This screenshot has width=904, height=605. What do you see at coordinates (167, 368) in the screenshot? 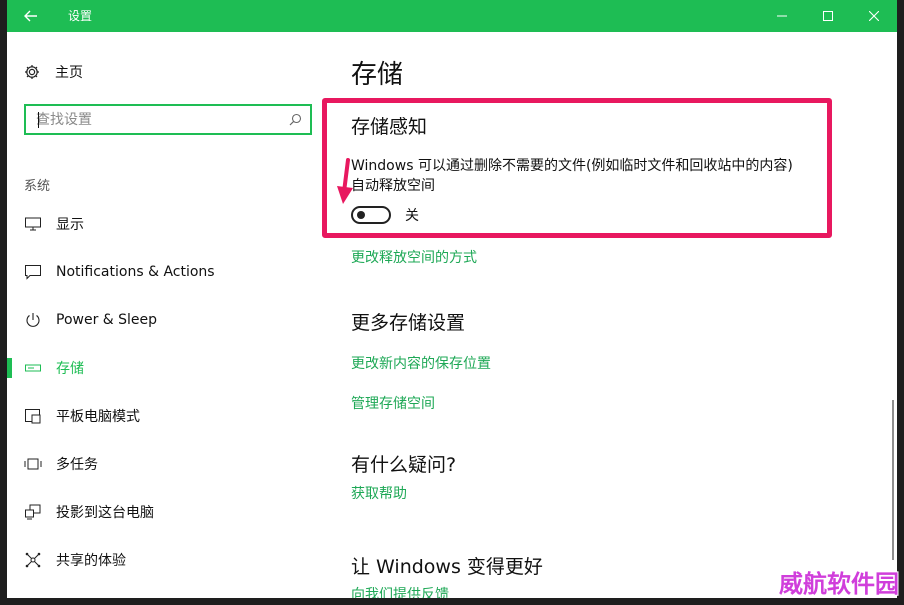
I see `sidebar-item-storage: 存储` at bounding box center [167, 368].